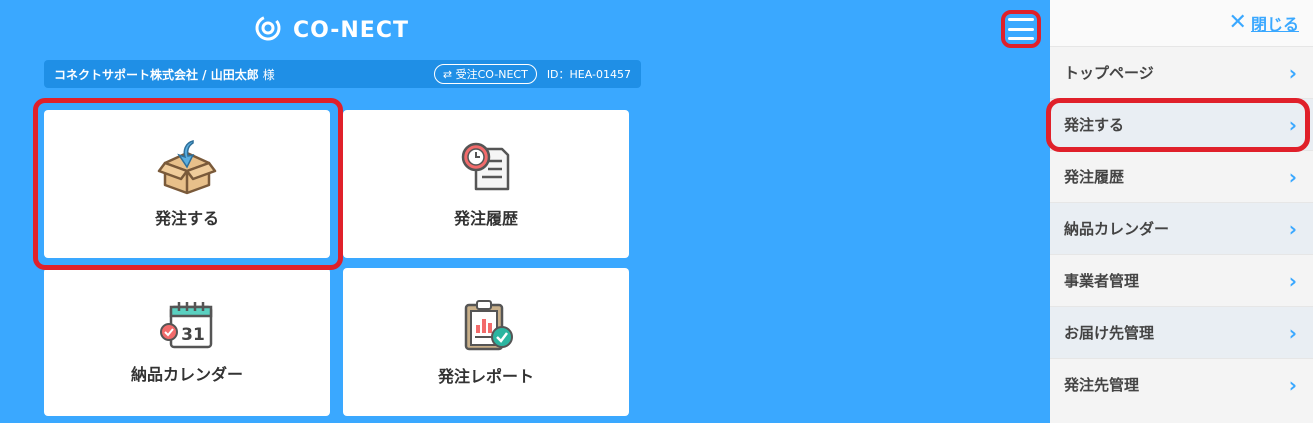 The height and width of the screenshot is (423, 1313). Describe the element at coordinates (1181, 124) in the screenshot. I see `menu-item-place-order: 発注する ›` at that location.